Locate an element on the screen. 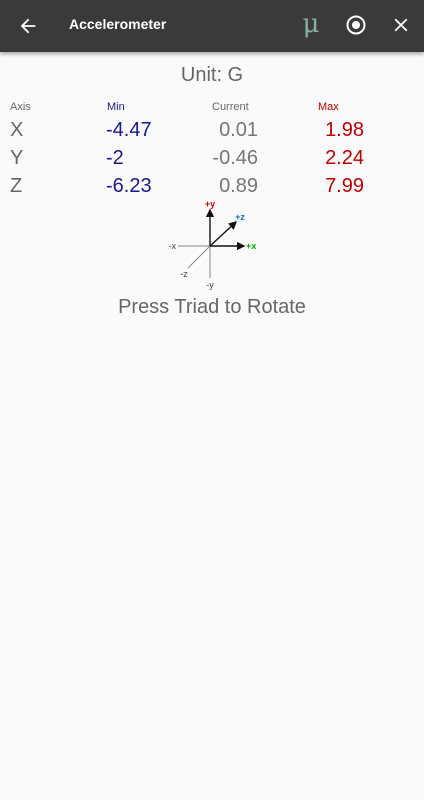 This screenshot has width=424, height=800. axis-triad-button: +y +z +x -x -z -y is located at coordinates (212, 244).